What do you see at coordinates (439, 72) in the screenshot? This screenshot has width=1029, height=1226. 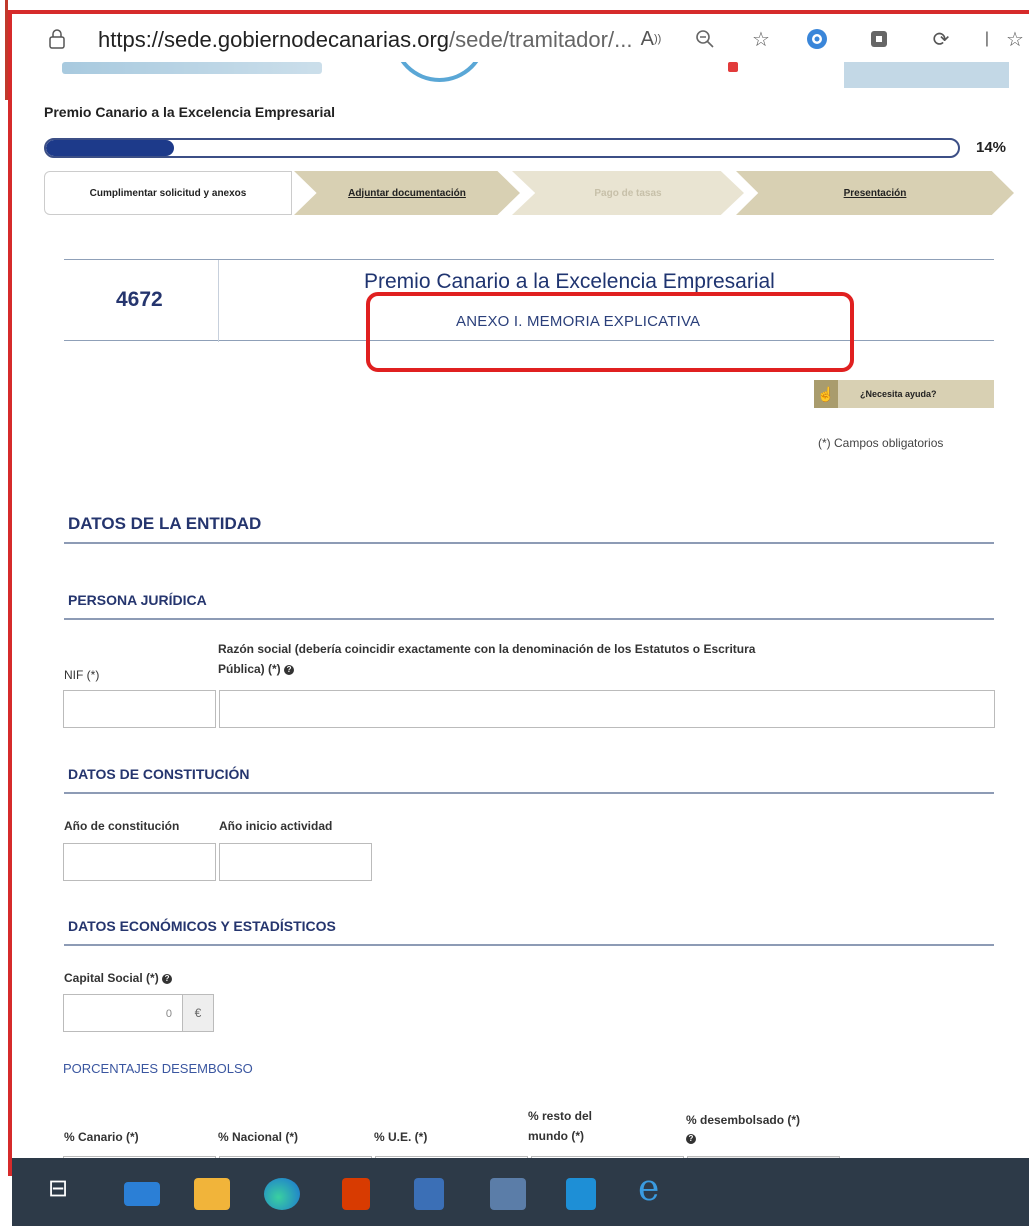 I see `site-logo-partial` at bounding box center [439, 72].